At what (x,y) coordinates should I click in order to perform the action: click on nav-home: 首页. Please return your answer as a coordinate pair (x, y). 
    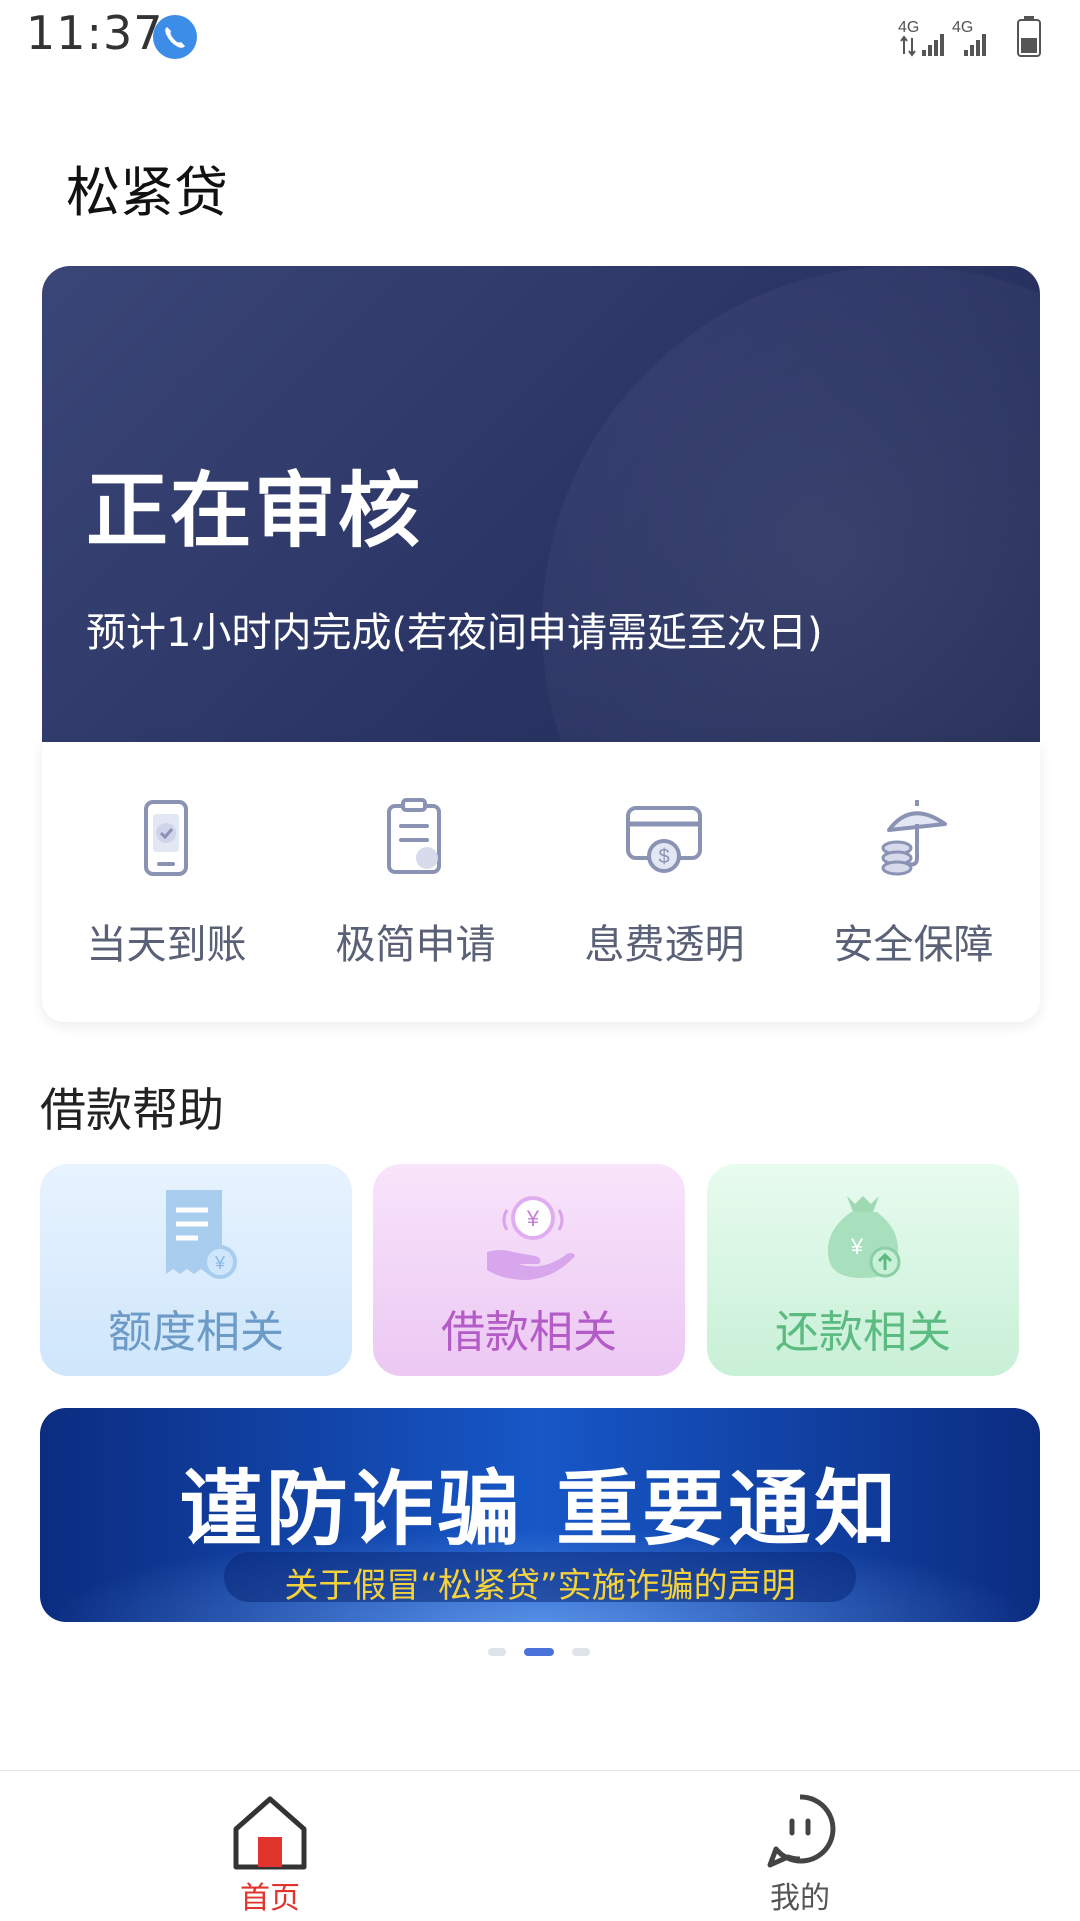
    Looking at the image, I should click on (270, 1846).